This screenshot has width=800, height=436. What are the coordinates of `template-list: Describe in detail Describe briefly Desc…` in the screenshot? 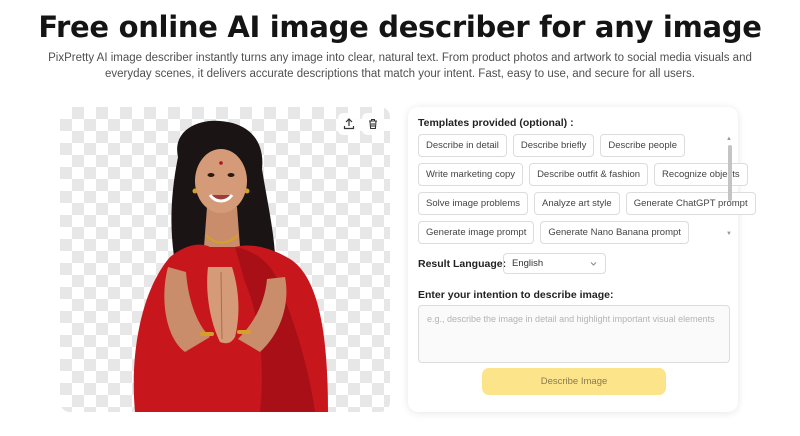 It's located at (587, 192).